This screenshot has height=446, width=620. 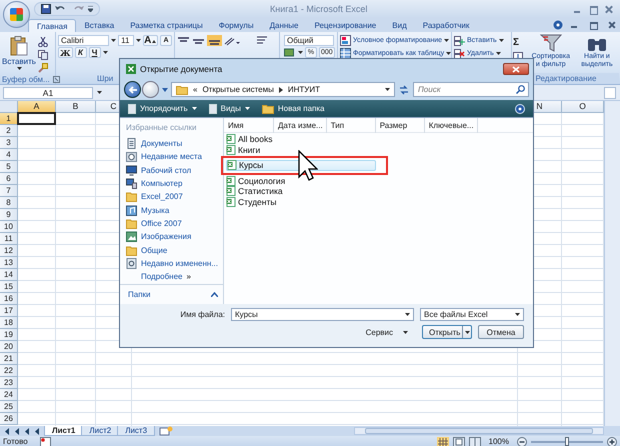 I want to click on ribbon-tab: Главная, so click(x=52, y=25).